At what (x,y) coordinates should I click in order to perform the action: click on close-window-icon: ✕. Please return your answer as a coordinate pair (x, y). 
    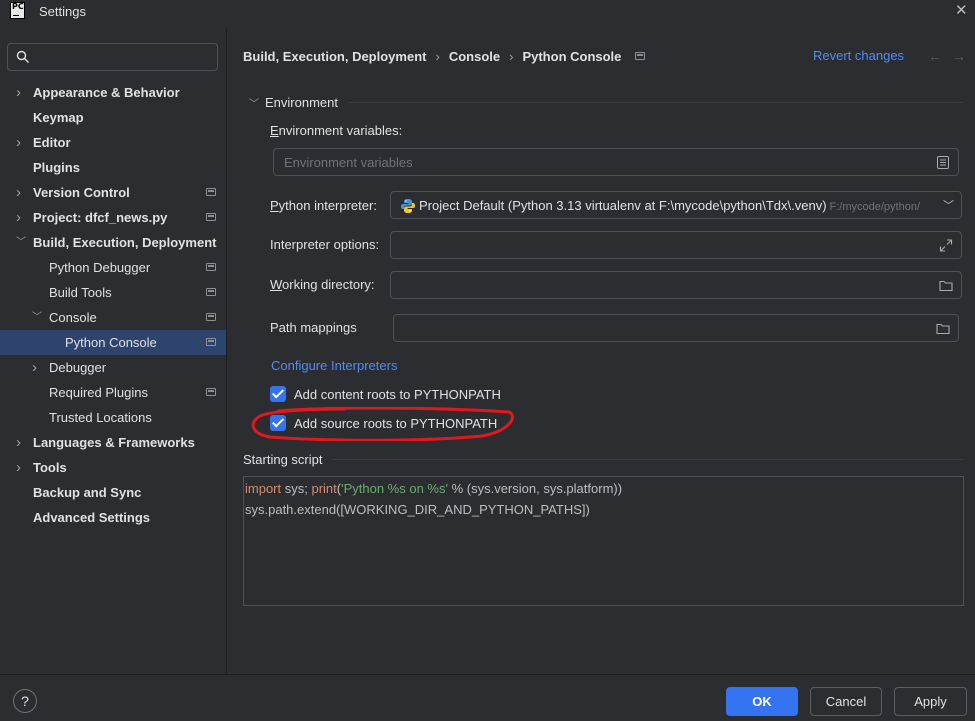
    Looking at the image, I should click on (961, 10).